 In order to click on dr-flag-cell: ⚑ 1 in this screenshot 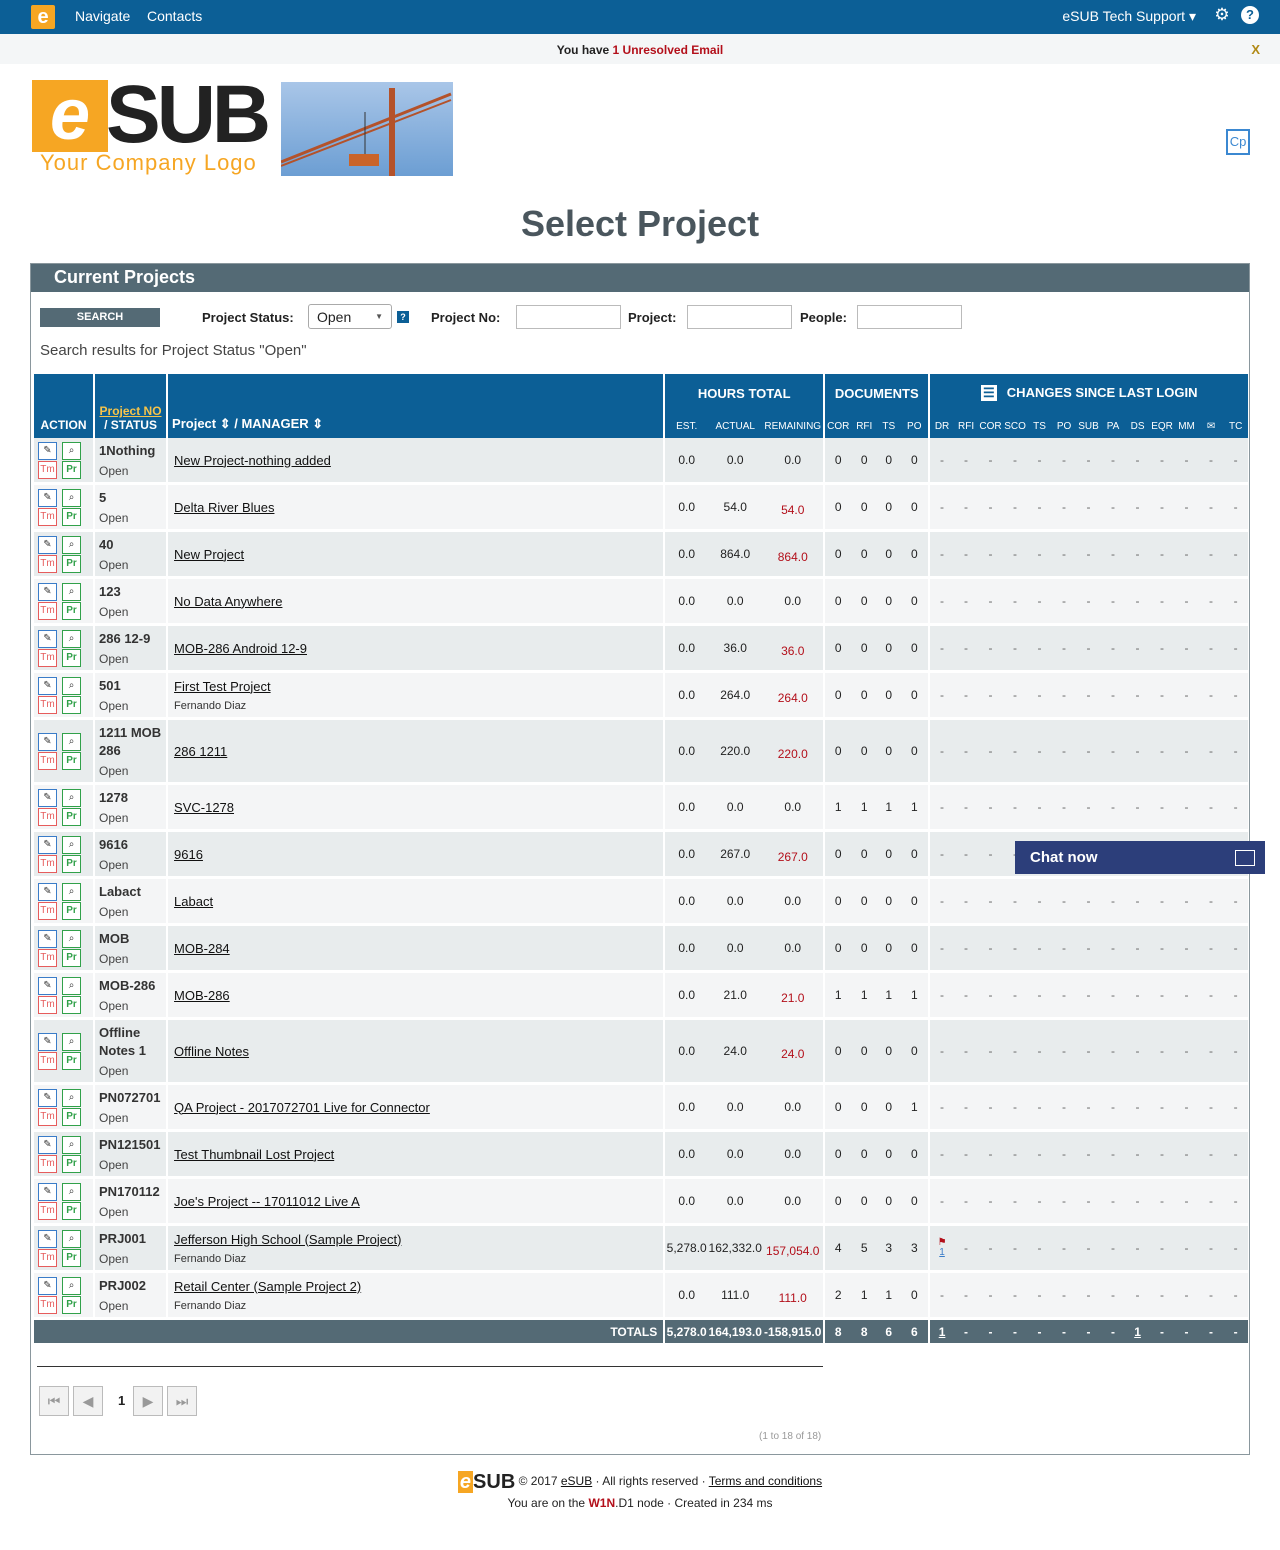, I will do `click(941, 1248)`.